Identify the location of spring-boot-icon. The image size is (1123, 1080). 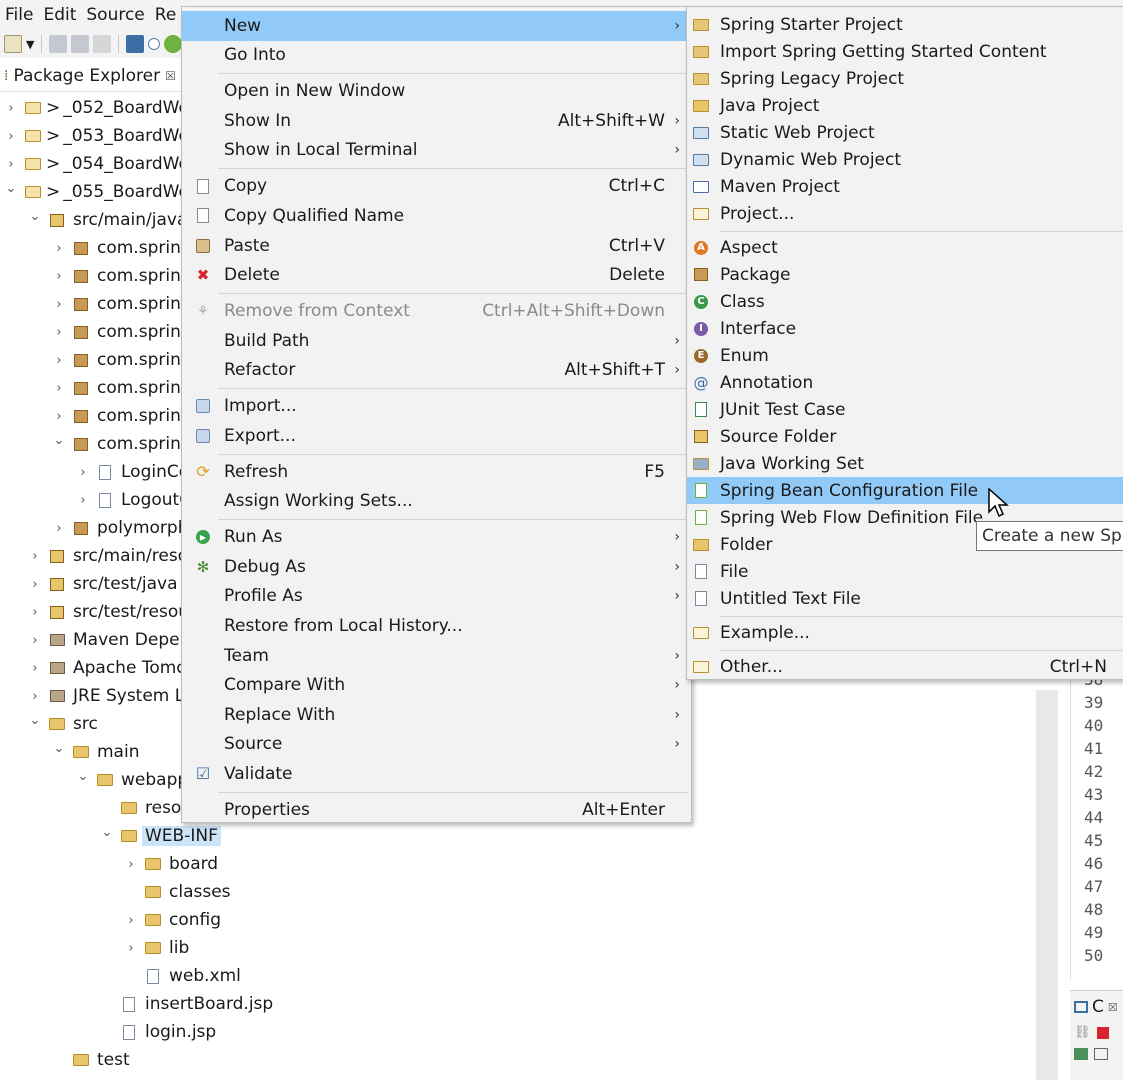
(173, 44).